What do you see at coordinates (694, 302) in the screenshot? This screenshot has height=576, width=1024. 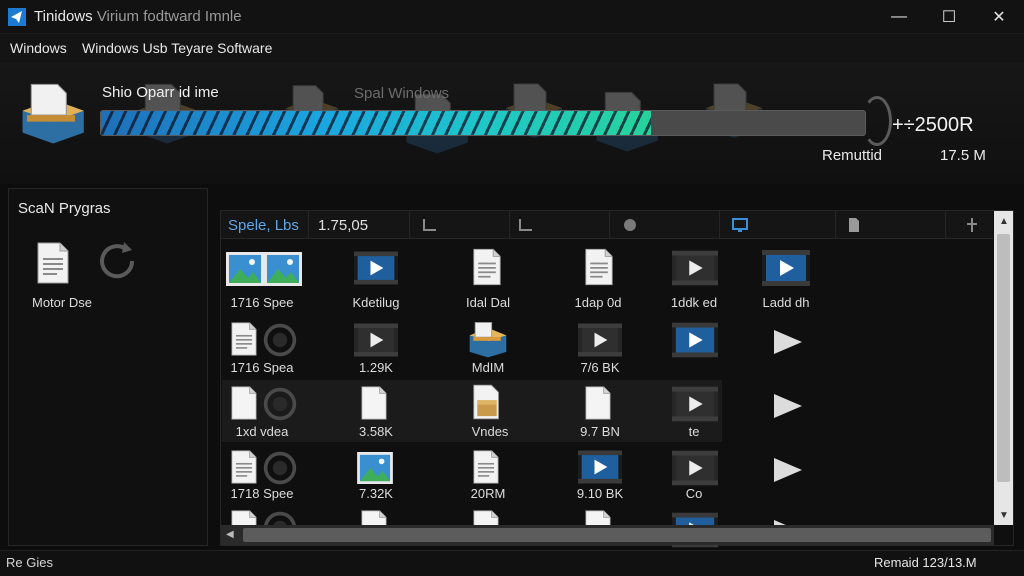 I see `file-label: 1ddk ed` at bounding box center [694, 302].